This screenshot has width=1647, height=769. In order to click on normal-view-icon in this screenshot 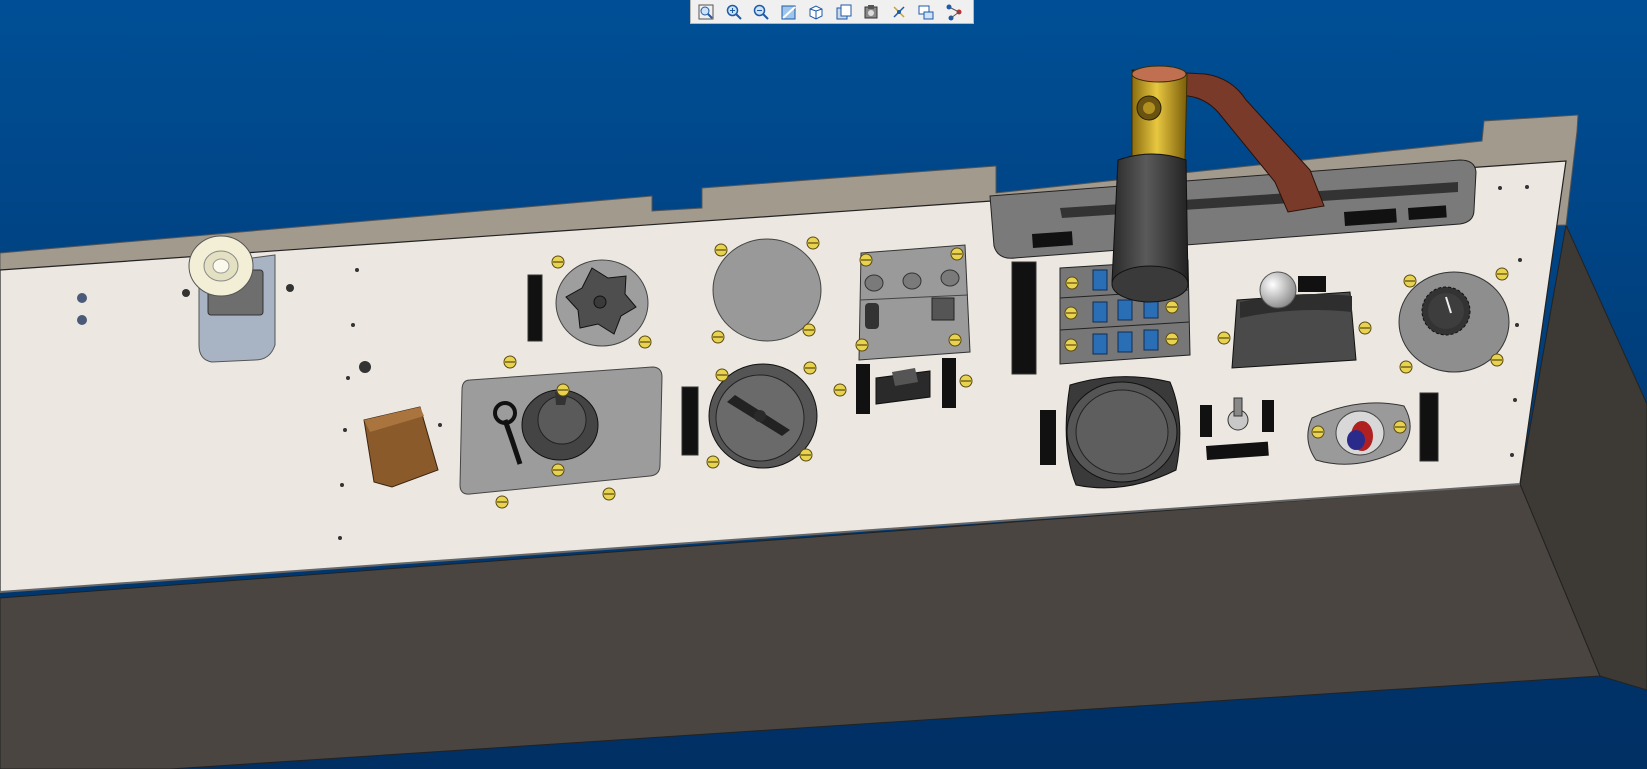, I will do `click(788, 12)`.